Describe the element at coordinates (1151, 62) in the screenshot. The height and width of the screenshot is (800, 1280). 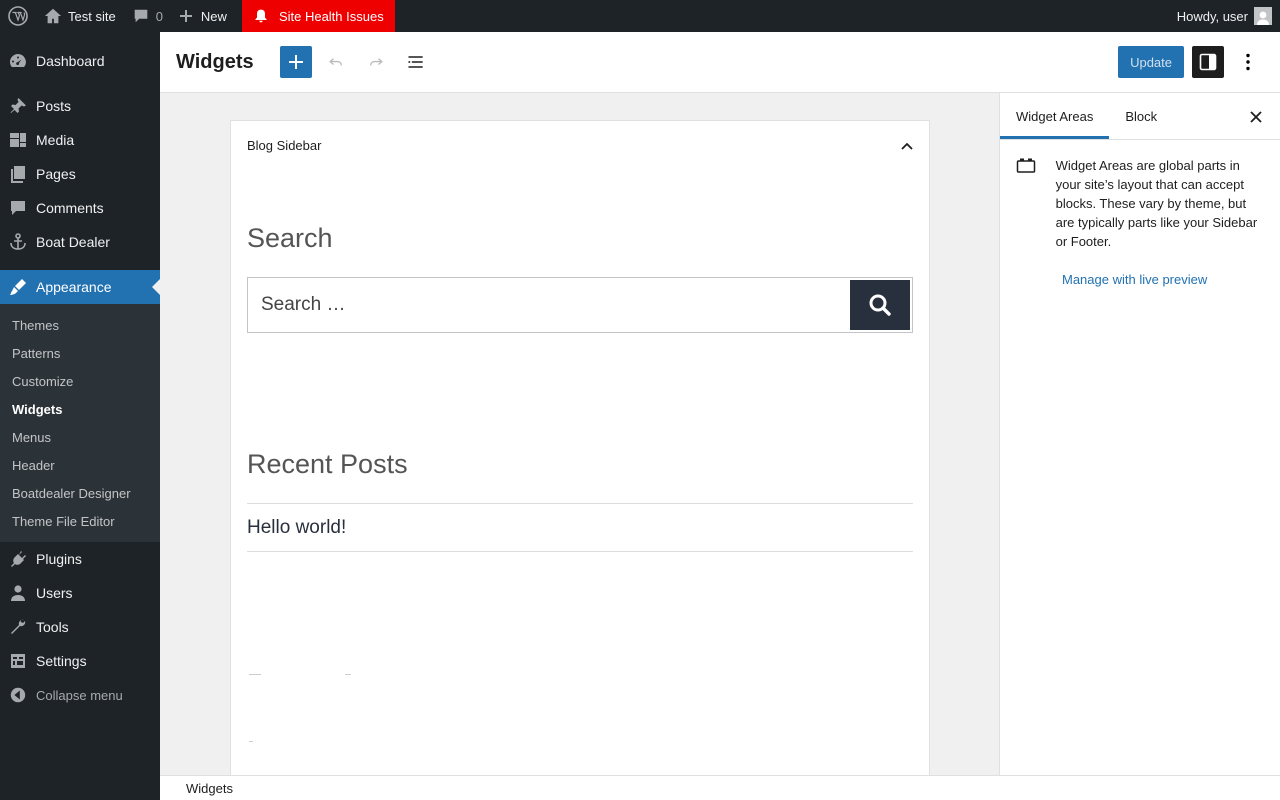
I see `update-button: Update` at that location.